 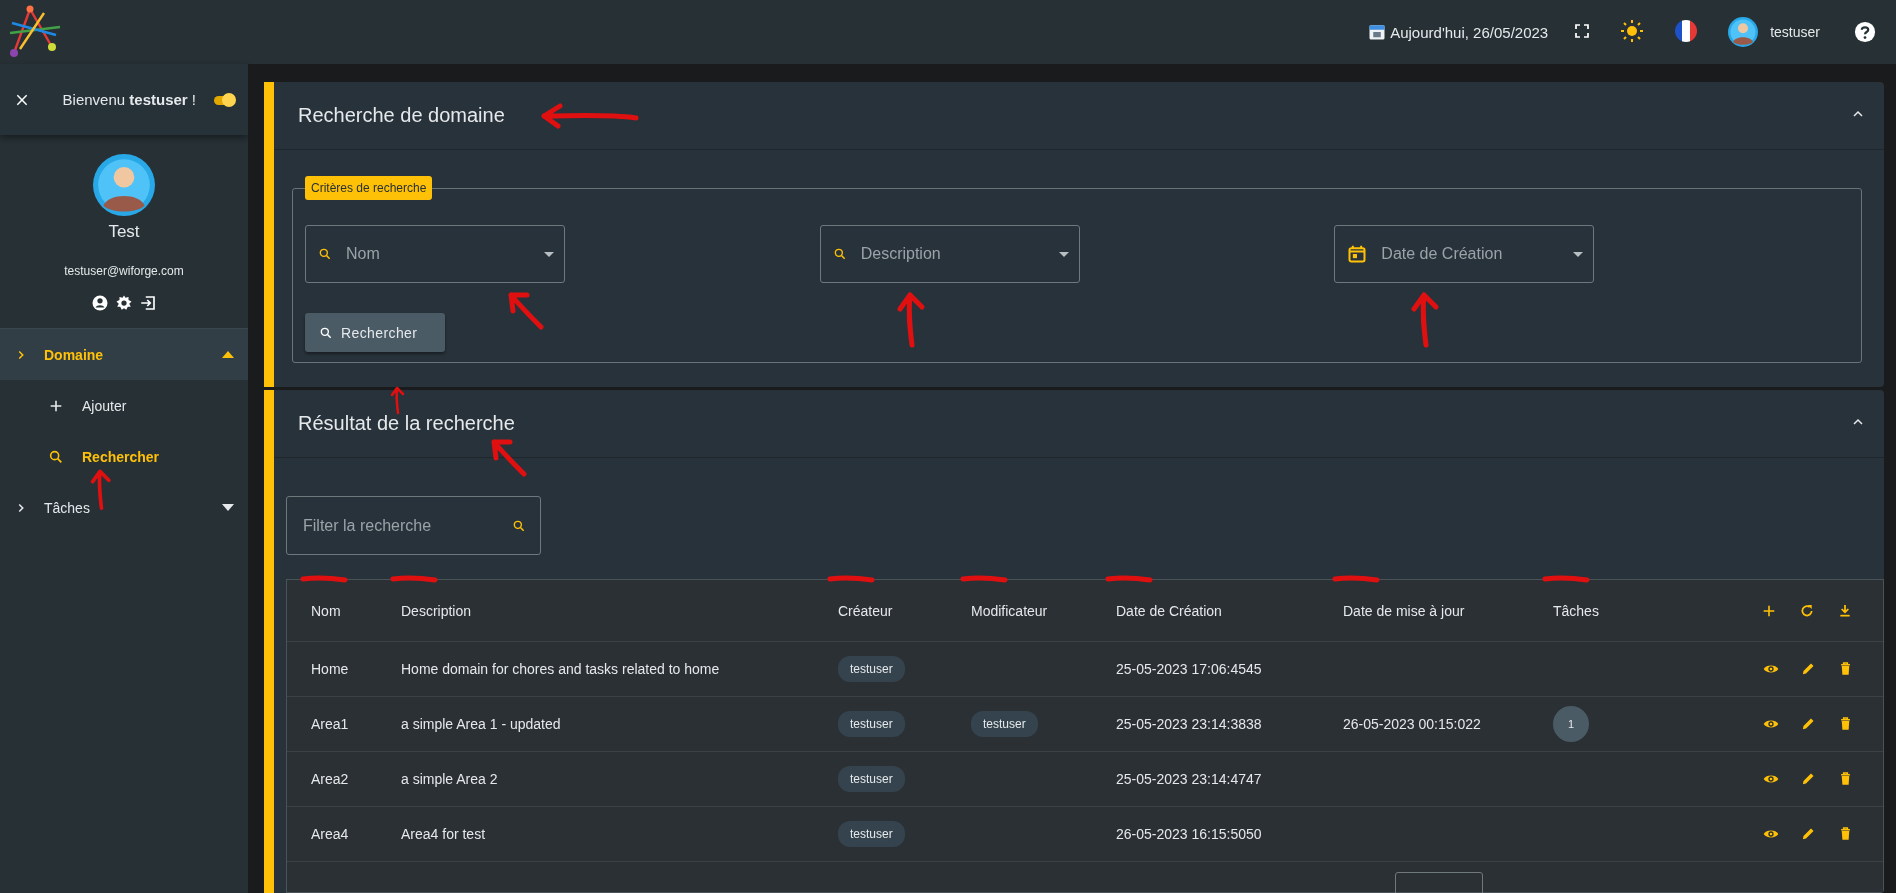 What do you see at coordinates (369, 188) in the screenshot?
I see `fieldset-legend: Critères de recherche` at bounding box center [369, 188].